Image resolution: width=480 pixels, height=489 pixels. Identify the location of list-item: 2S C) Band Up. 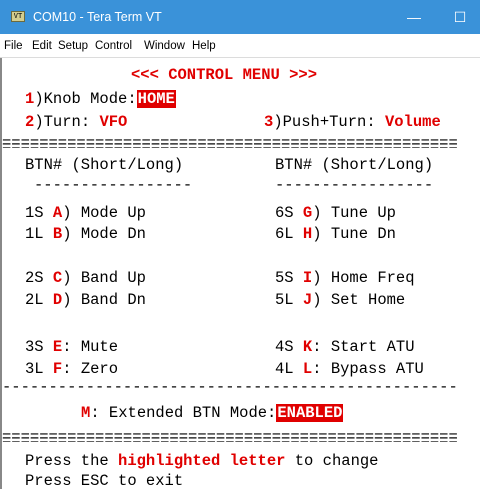
(85, 278).